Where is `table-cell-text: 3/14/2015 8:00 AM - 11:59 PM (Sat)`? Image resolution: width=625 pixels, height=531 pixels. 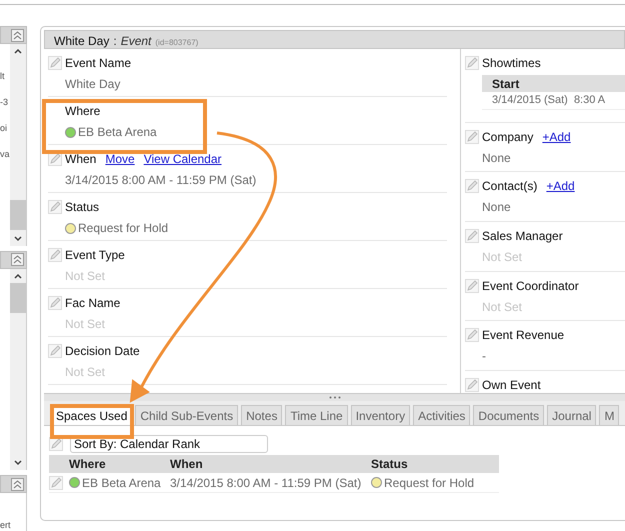 table-cell-text: 3/14/2015 8:00 AM - 11:59 PM (Sat) is located at coordinates (266, 483).